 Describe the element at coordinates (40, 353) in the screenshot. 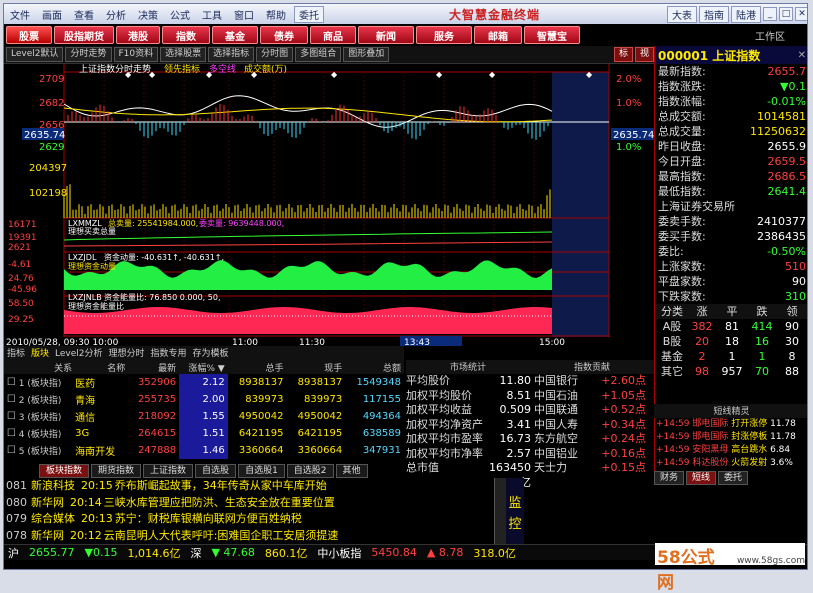

I see `table-tab-1: 版块` at that location.